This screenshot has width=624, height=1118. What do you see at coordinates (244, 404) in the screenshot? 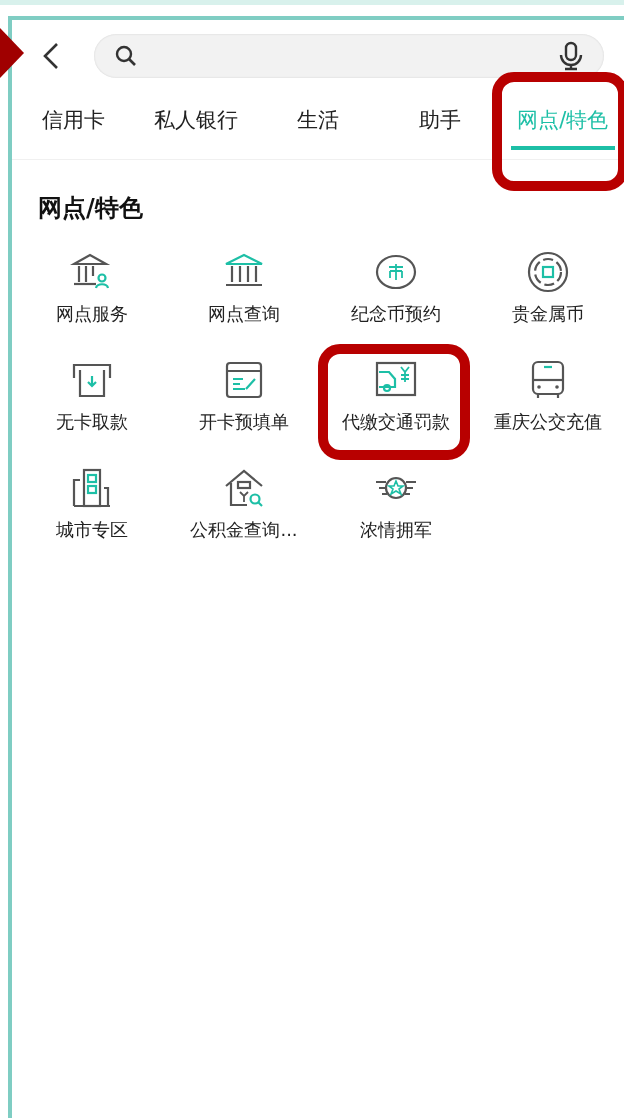
I see `service-item: 开卡预填单` at bounding box center [244, 404].